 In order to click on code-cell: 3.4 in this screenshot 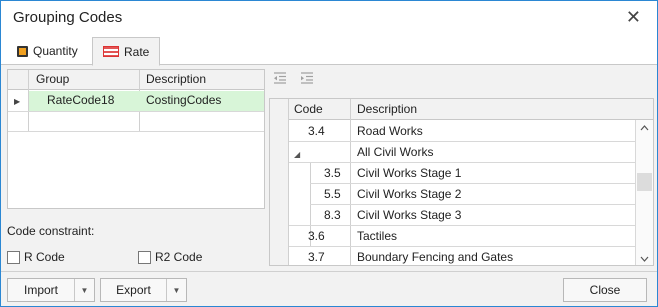, I will do `click(328, 131)`.